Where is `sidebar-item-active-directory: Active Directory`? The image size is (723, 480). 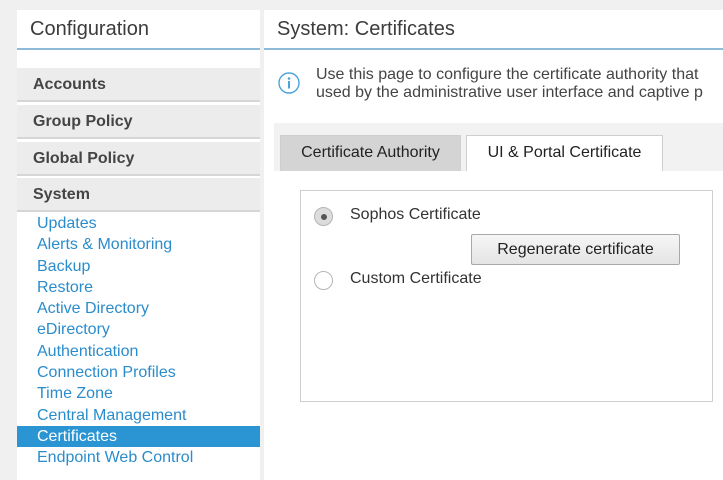 sidebar-item-active-directory: Active Directory is located at coordinates (138, 308).